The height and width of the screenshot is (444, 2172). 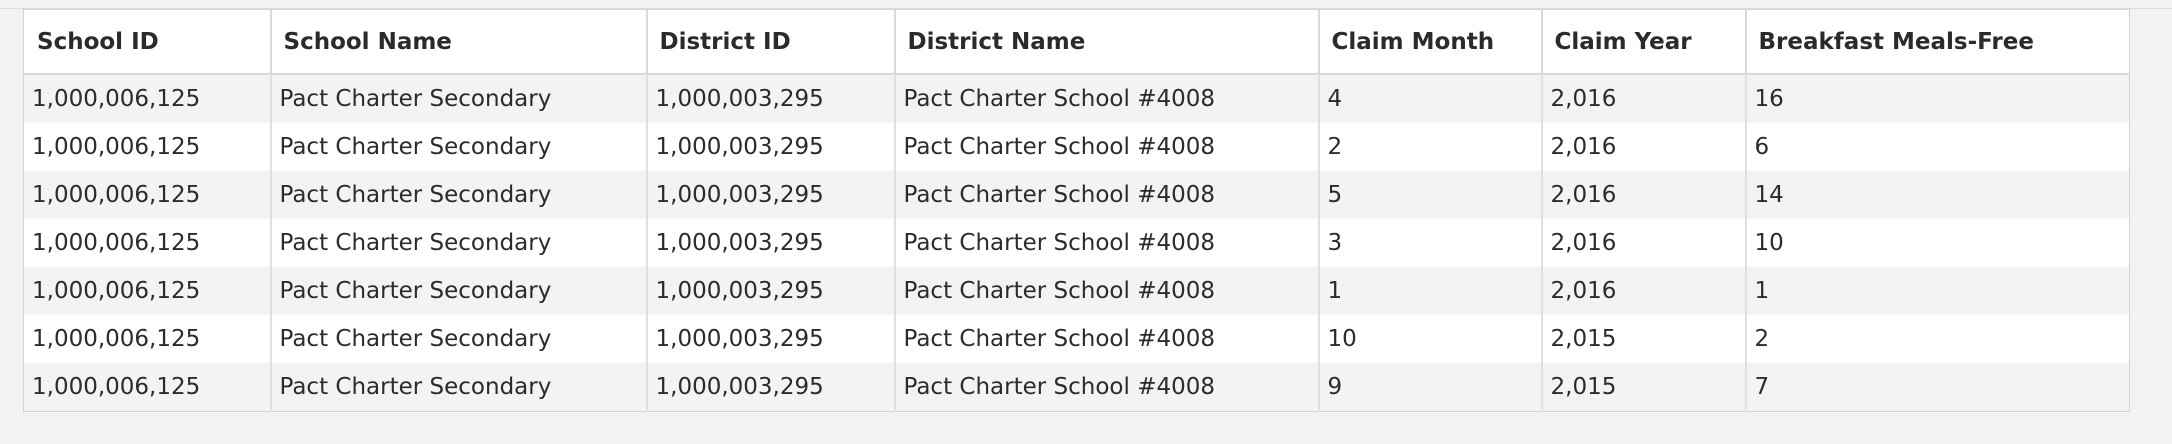 What do you see at coordinates (1107, 42) in the screenshot?
I see `column-header-district-name: District Name` at bounding box center [1107, 42].